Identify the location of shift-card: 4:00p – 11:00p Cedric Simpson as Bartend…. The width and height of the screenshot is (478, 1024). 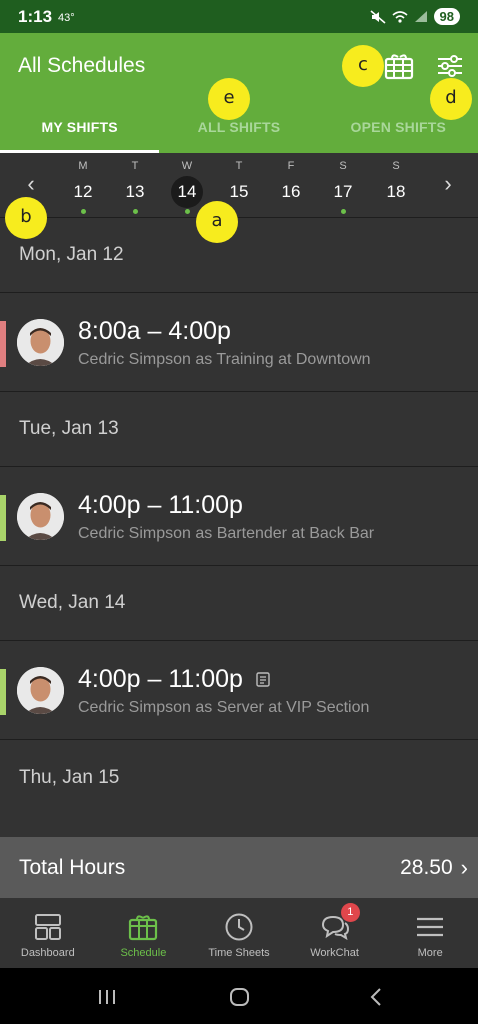
(239, 516).